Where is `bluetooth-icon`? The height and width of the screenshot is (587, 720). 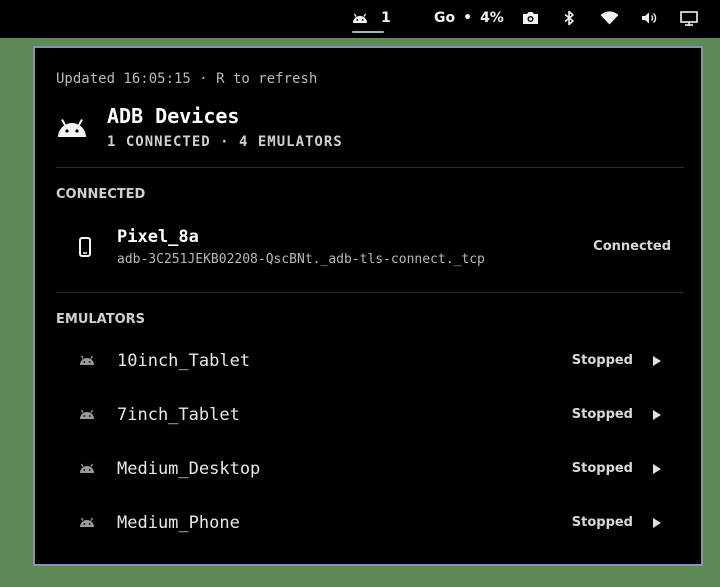
bluetooth-icon is located at coordinates (569, 18).